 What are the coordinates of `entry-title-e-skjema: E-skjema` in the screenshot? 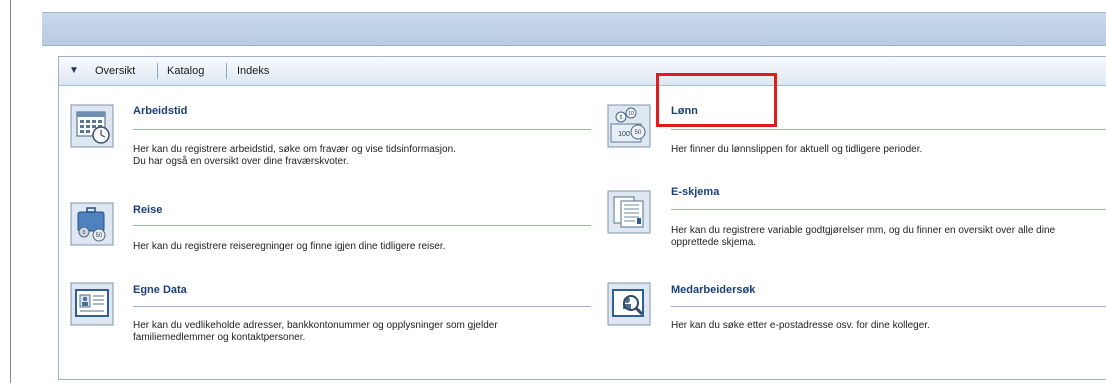 It's located at (695, 192).